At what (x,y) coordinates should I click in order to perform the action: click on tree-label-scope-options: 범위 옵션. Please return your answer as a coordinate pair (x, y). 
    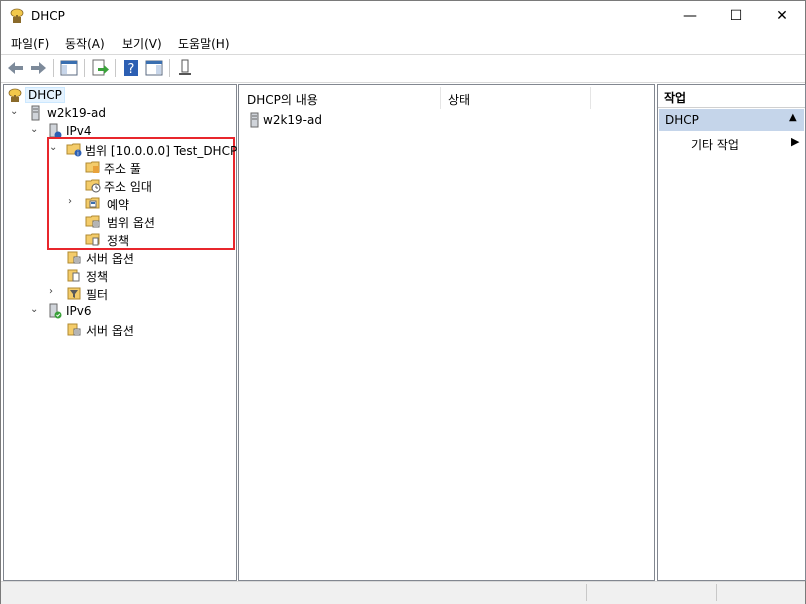
    Looking at the image, I should click on (131, 223).